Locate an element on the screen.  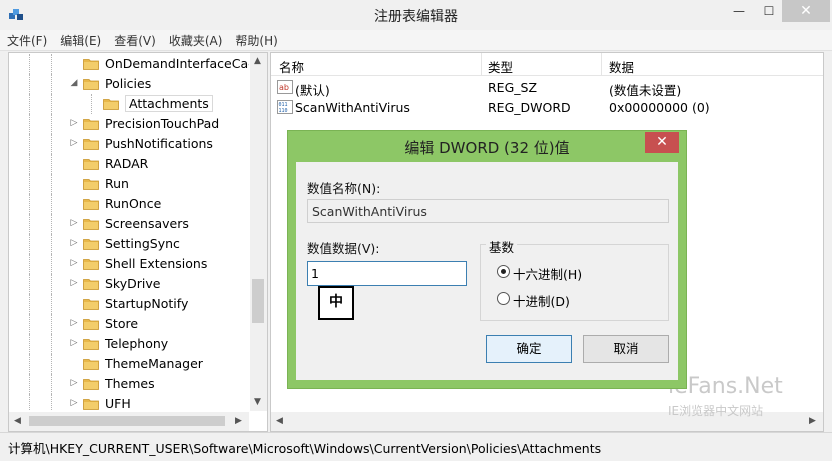
value-data: 0x00000000 (0) is located at coordinates (659, 107).